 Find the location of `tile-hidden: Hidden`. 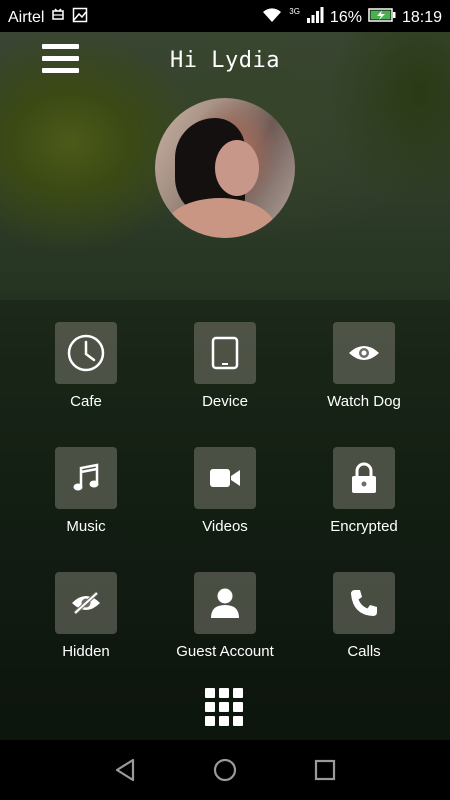

tile-hidden: Hidden is located at coordinates (86, 616).